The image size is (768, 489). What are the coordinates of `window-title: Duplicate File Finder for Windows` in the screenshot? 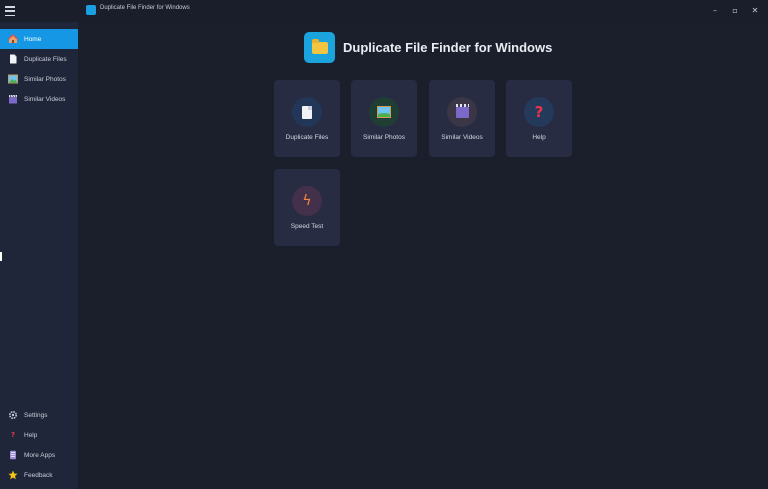 It's located at (145, 8).